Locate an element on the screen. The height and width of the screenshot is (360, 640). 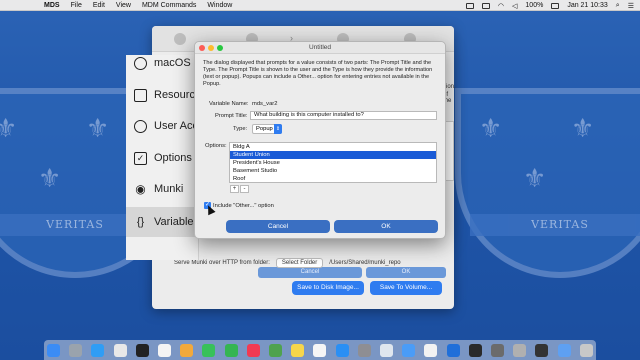
include-other-label: Include "Other..." option is located at coordinates (243, 206).